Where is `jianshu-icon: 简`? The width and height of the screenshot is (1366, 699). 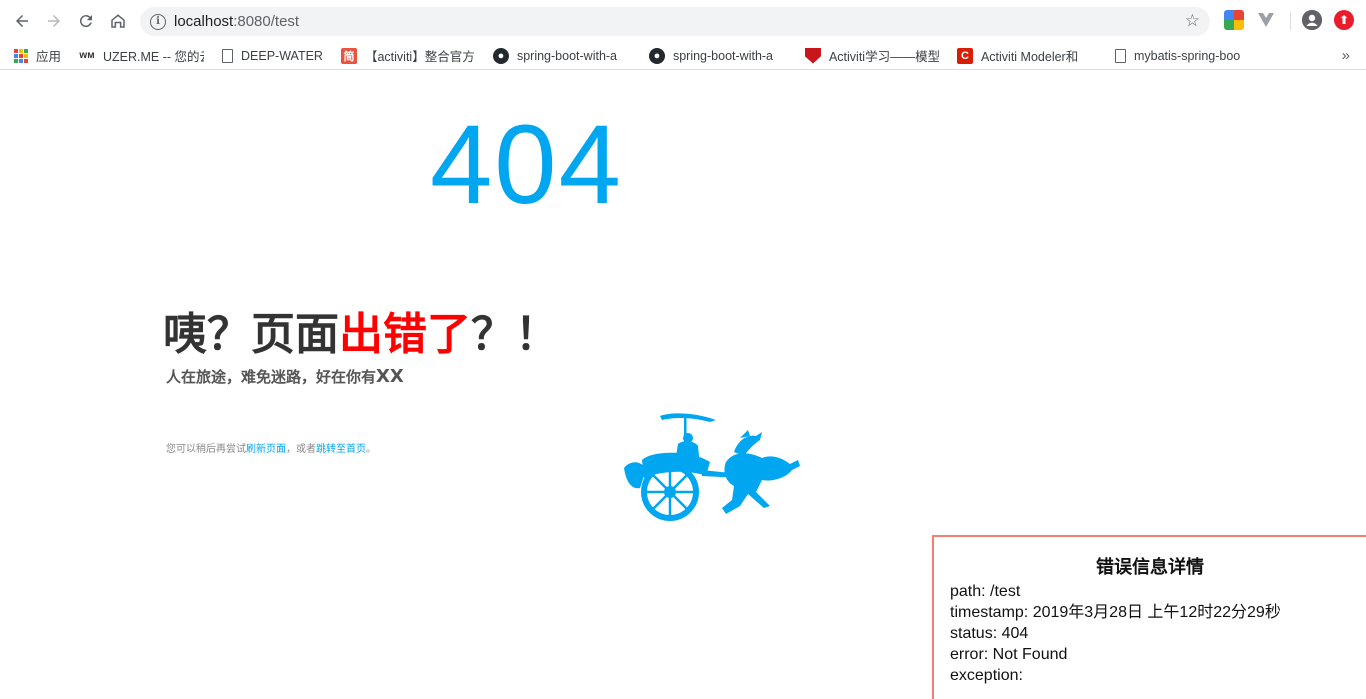 jianshu-icon: 简 is located at coordinates (348, 55).